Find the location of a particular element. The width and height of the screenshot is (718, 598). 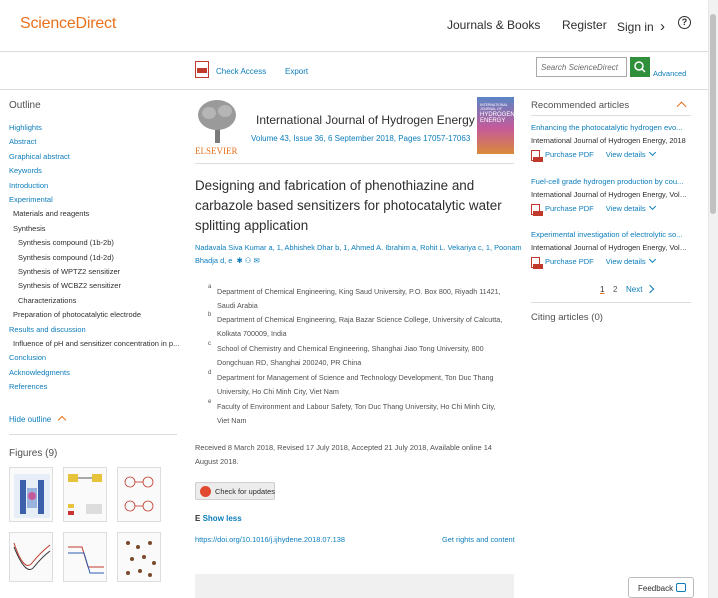

affiliation-line-2: Dongchuan RD, Shanghai 200240, PR China is located at coordinates (289, 362).